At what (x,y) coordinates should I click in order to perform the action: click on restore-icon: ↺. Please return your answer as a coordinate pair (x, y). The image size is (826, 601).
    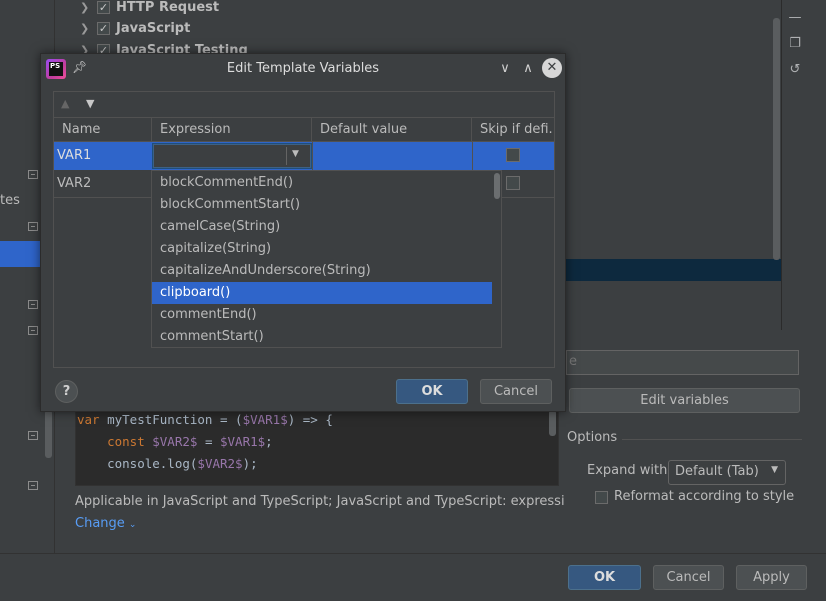
    Looking at the image, I should click on (795, 69).